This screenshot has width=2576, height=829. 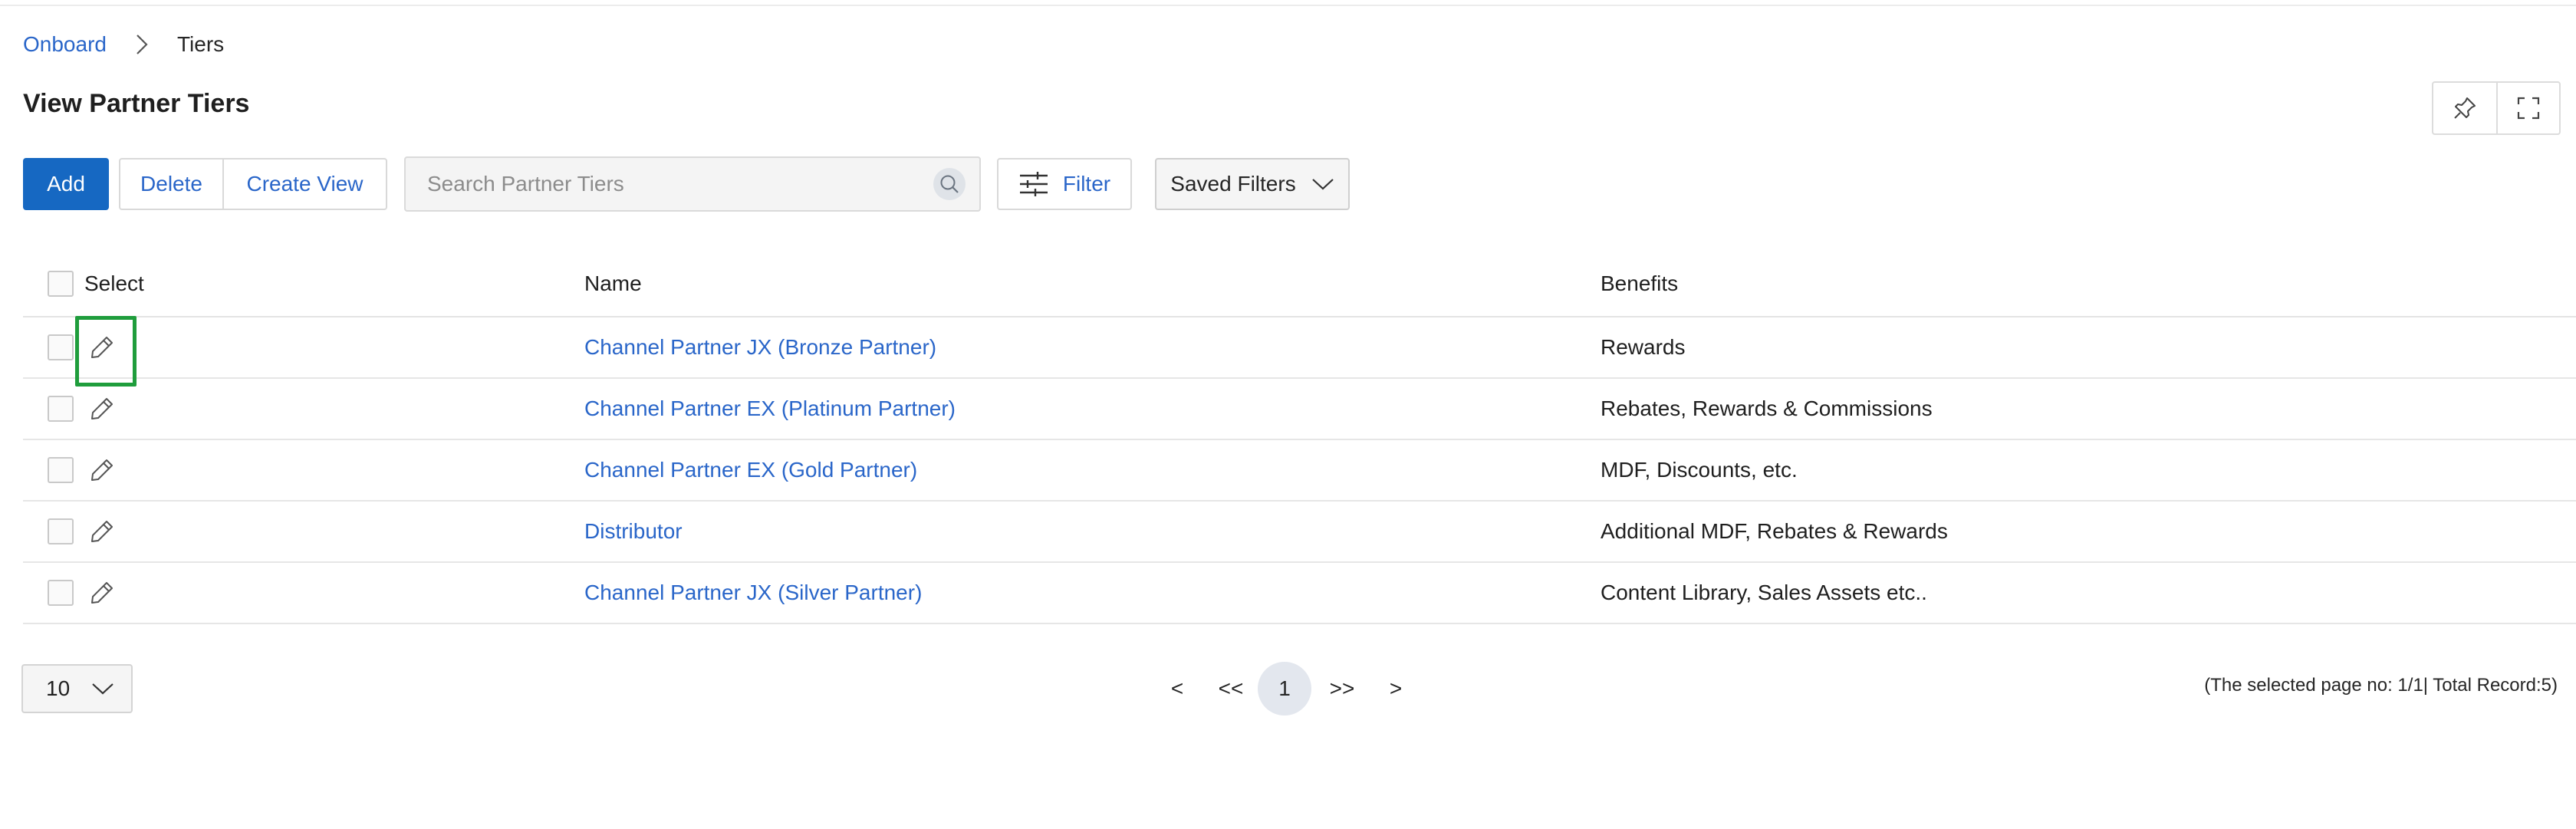 I want to click on tier-benefits: Content Library, Sales Assets etc.., so click(x=1764, y=592).